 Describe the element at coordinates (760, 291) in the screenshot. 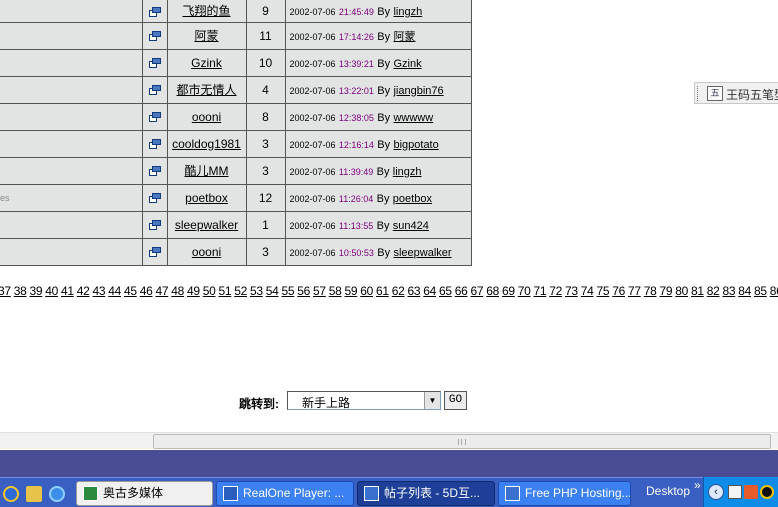

I see `page-link: 85` at that location.